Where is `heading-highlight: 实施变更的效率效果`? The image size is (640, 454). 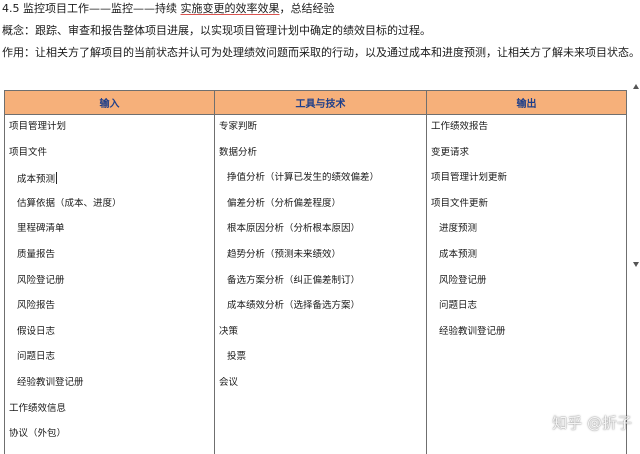
heading-highlight: 实施变更的效率效果 is located at coordinates (230, 8).